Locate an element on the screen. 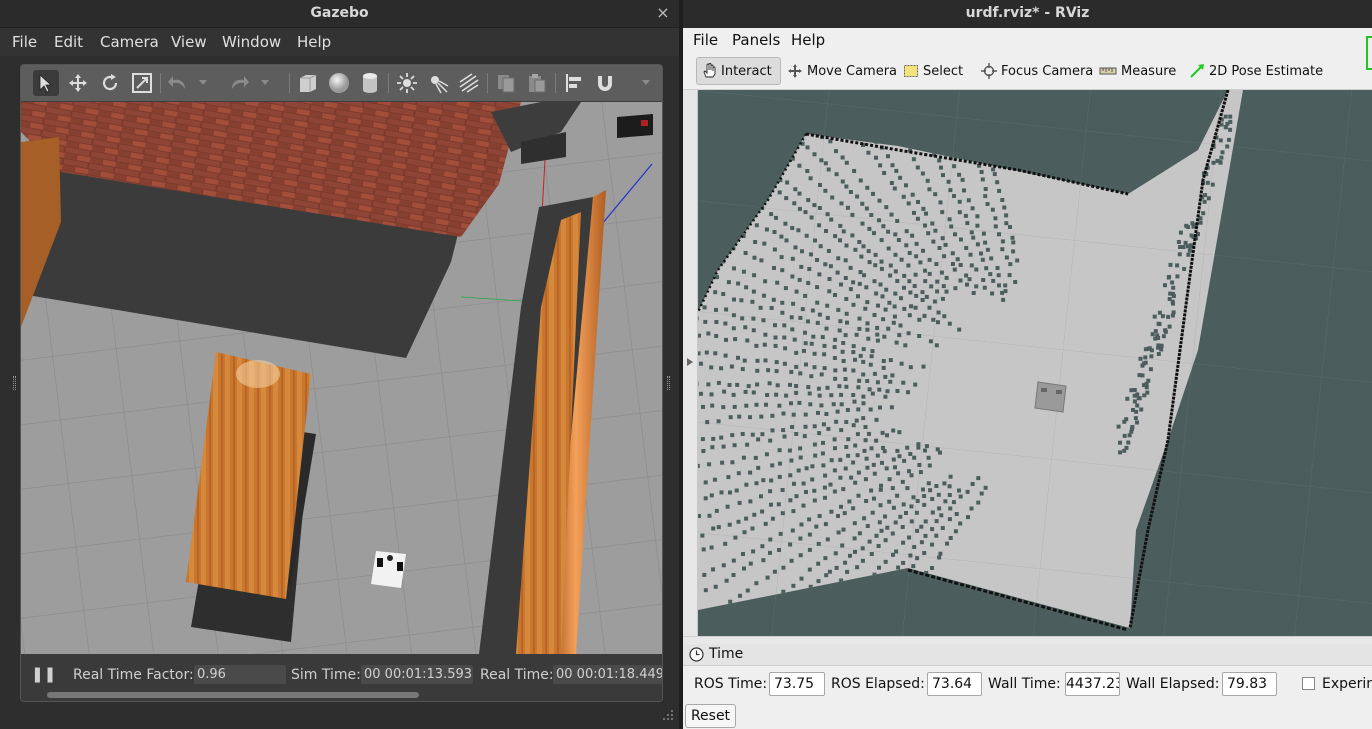  menu-view: View is located at coordinates (189, 42).